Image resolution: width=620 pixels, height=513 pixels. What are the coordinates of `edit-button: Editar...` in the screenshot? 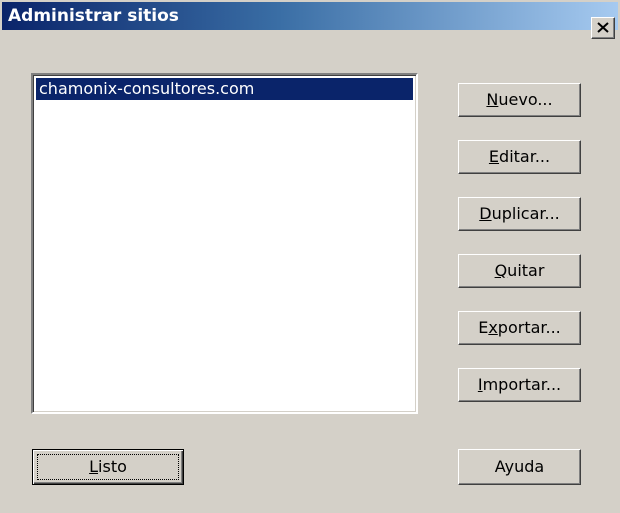 It's located at (519, 157).